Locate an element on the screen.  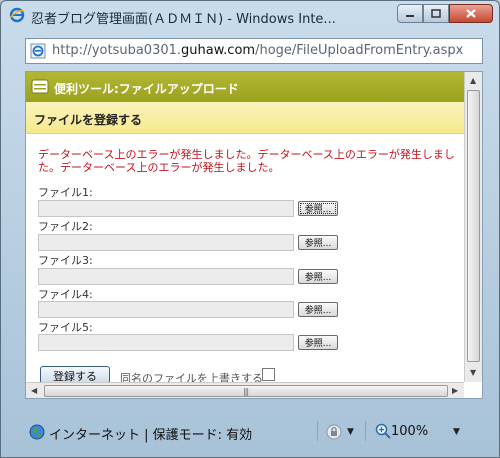
page-icon is located at coordinates (38, 51).